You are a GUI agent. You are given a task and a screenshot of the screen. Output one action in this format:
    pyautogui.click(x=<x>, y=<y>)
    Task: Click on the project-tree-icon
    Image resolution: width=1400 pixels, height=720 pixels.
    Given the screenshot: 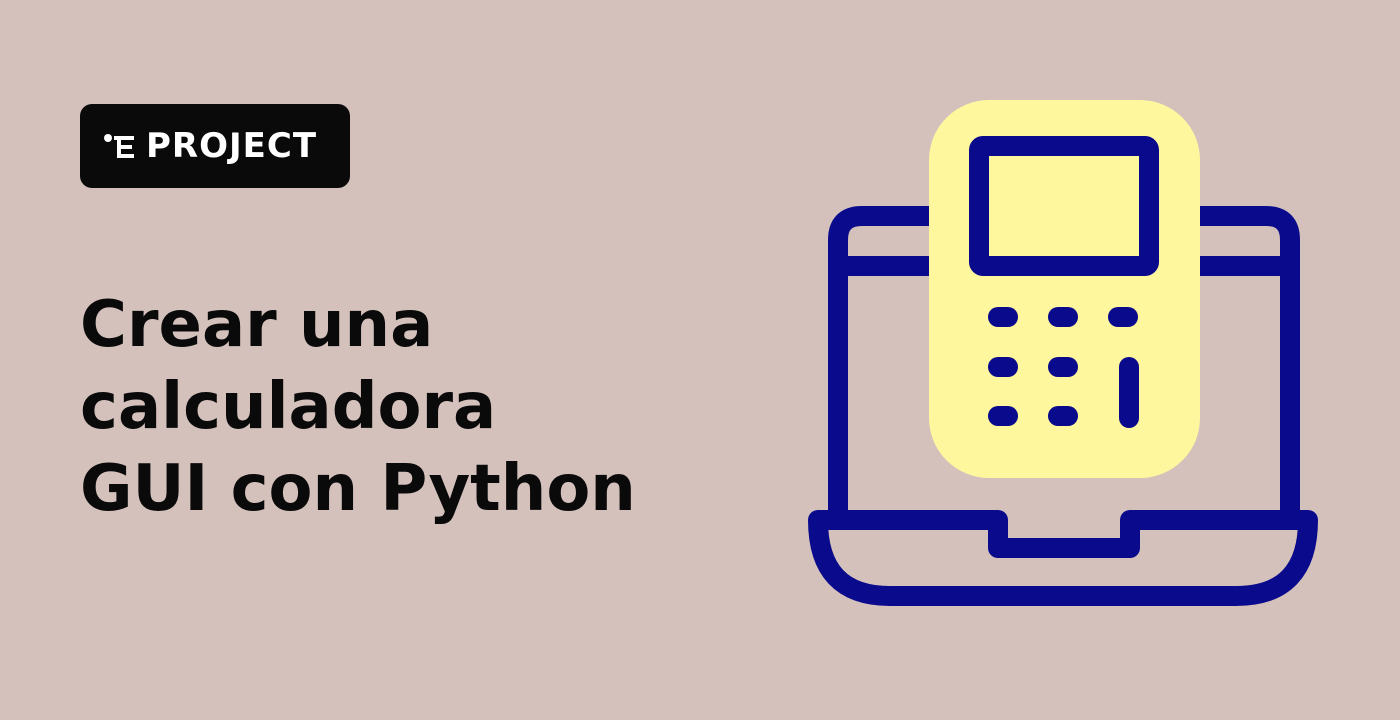 What is the action you would take?
    pyautogui.click(x=119, y=146)
    